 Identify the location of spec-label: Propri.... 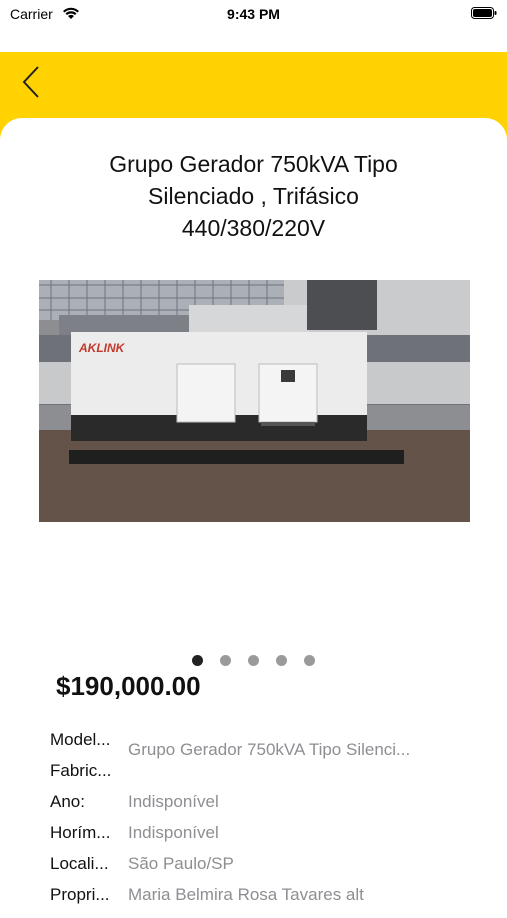
(80, 894).